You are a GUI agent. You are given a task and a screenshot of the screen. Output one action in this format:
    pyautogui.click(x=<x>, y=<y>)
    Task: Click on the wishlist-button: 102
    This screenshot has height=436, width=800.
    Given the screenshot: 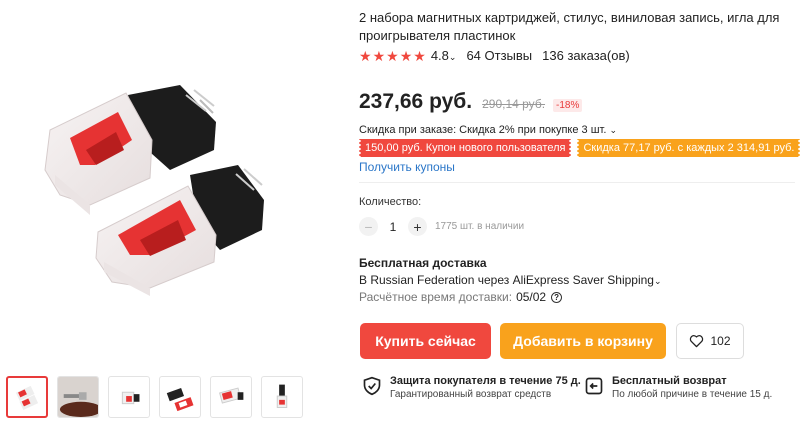 What is the action you would take?
    pyautogui.click(x=710, y=341)
    